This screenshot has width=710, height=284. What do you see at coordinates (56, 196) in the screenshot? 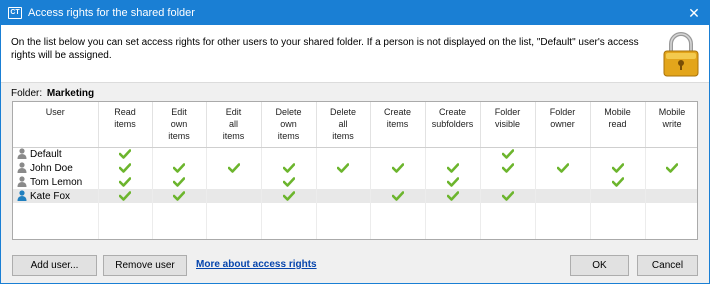
I see `user-cell: Kate Fox` at bounding box center [56, 196].